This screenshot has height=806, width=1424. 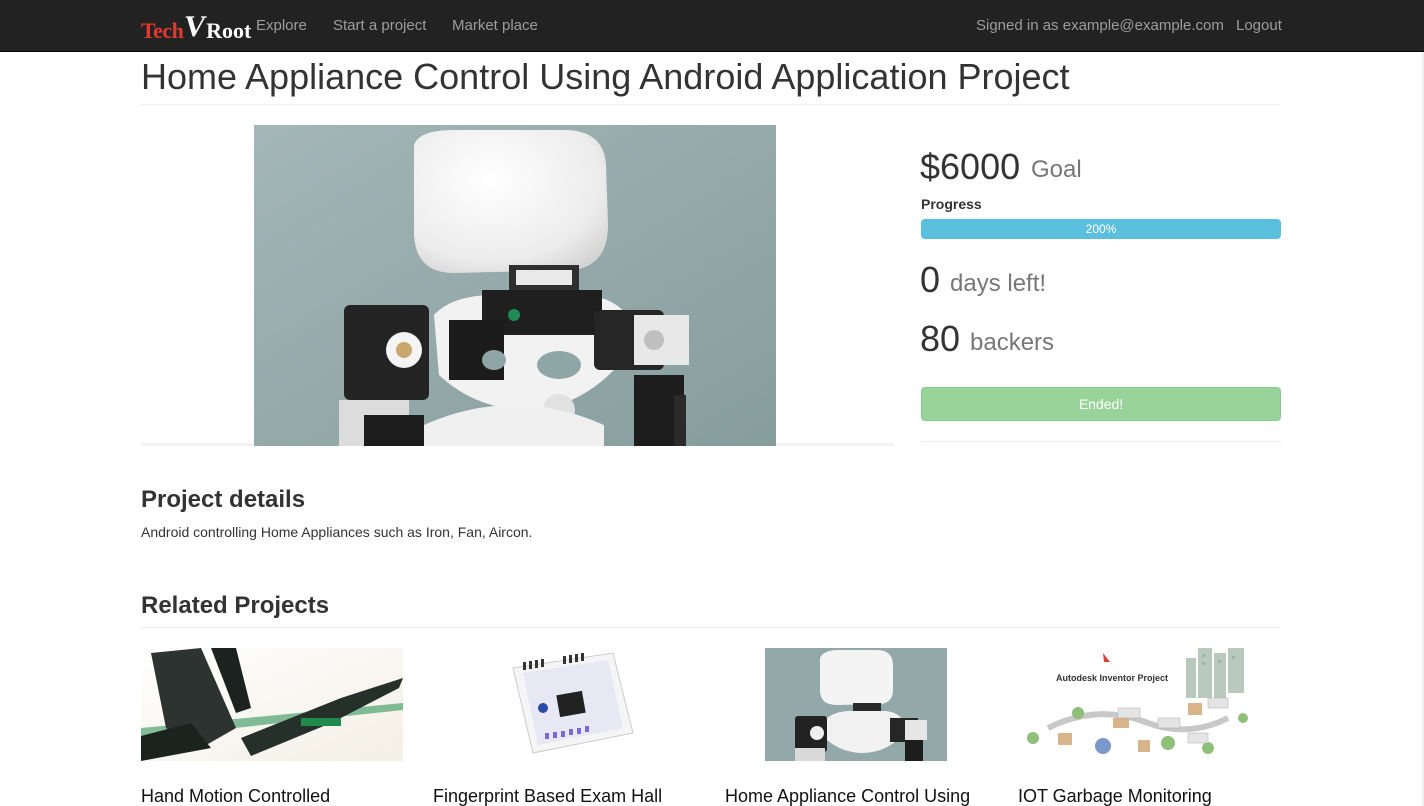 I want to click on progress-bar-fill: 200%, so click(x=1101, y=229).